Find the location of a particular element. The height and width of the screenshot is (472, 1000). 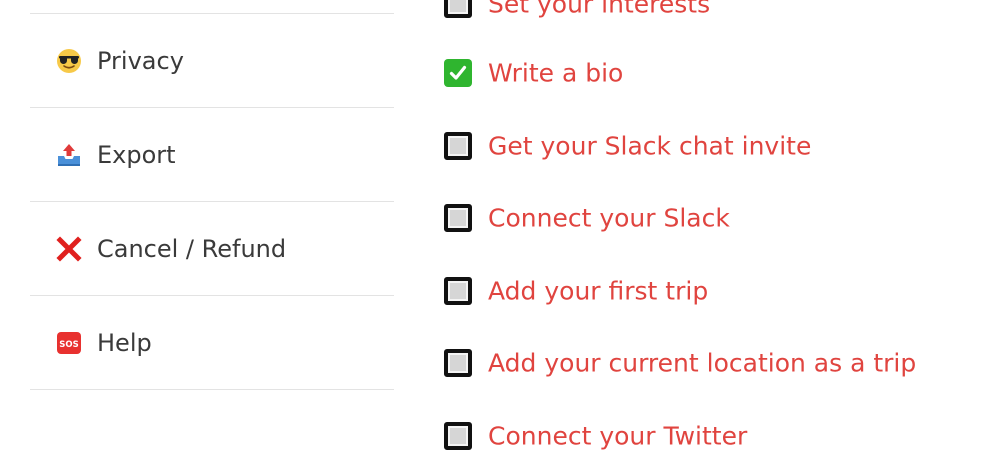

checklist-item-connect-slack: Connect your Slack is located at coordinates (714, 218).